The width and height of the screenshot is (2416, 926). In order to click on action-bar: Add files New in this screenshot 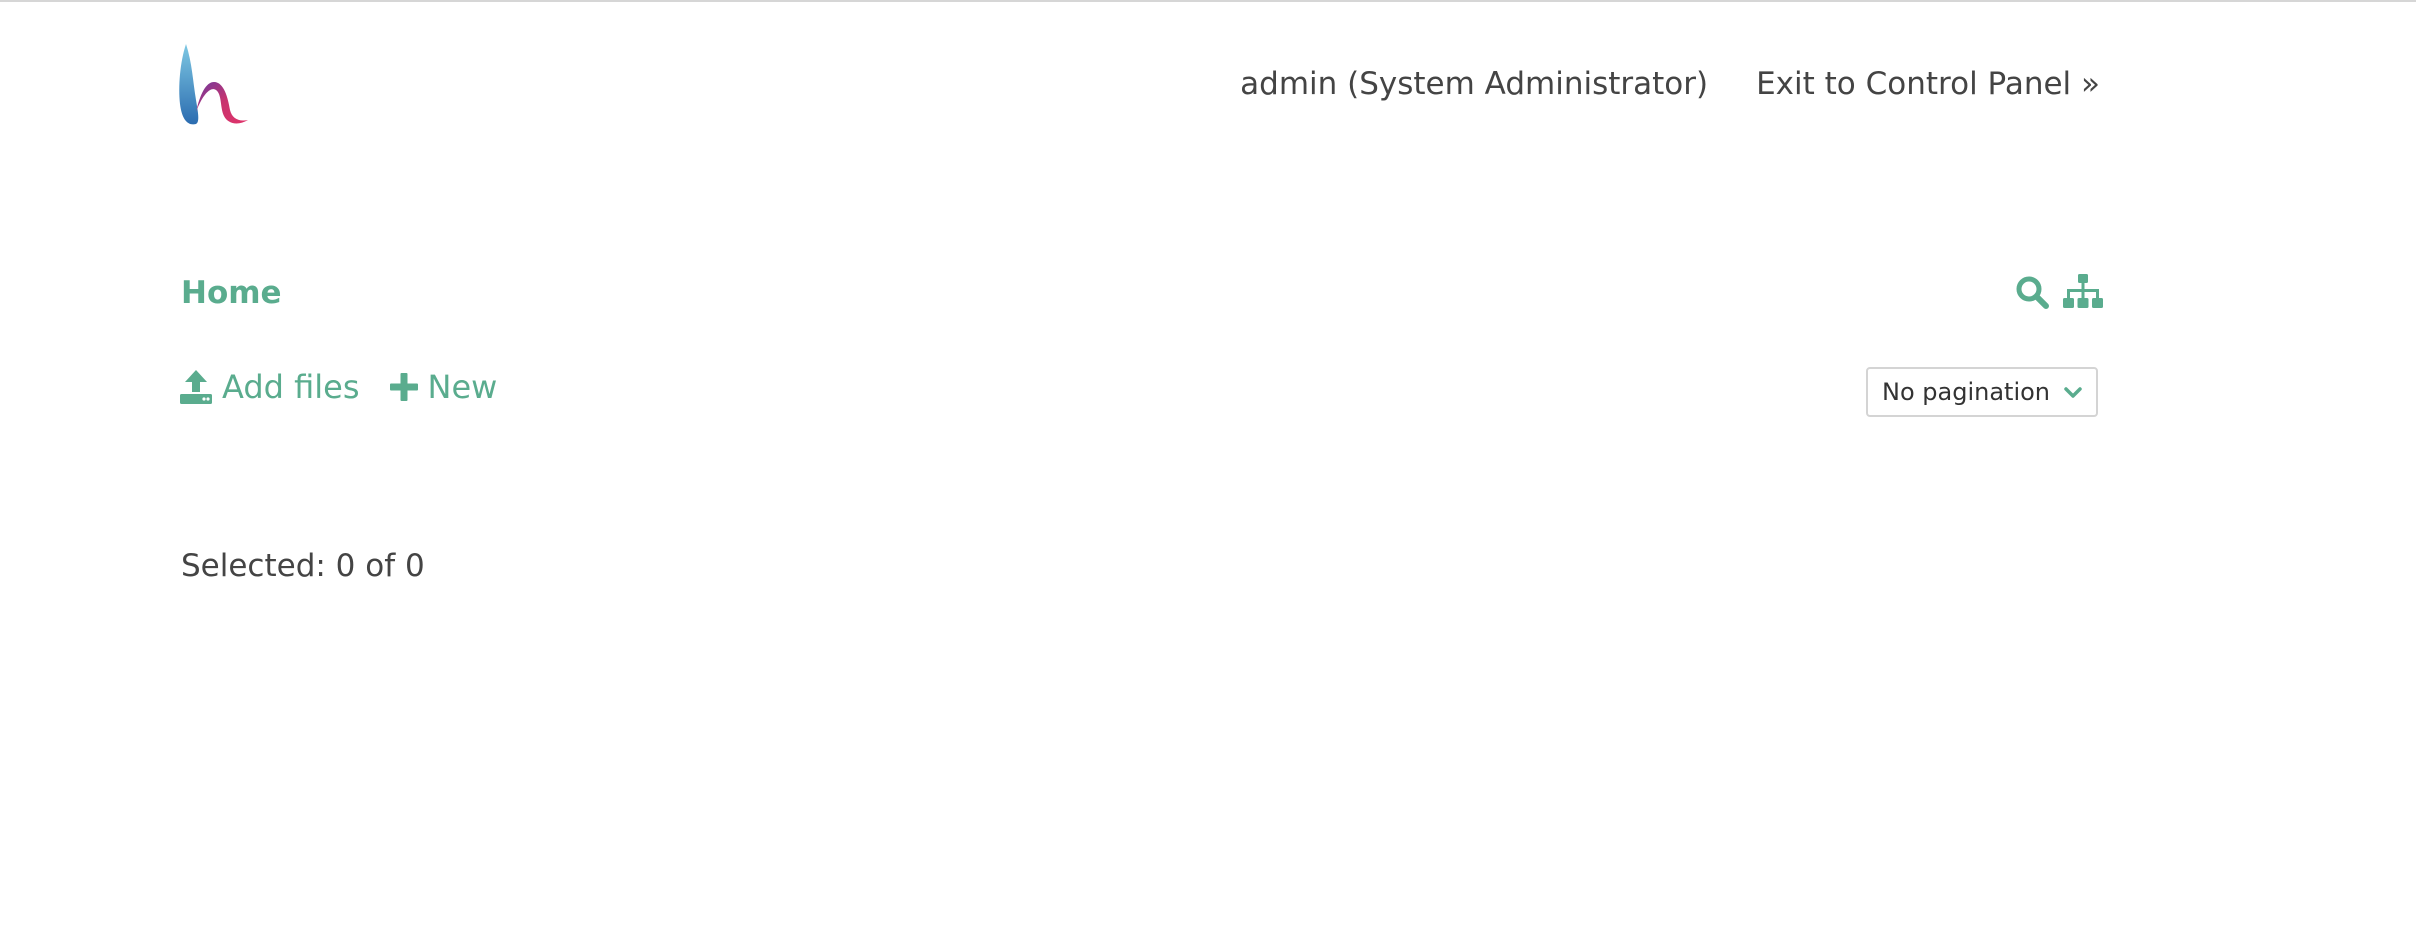, I will do `click(338, 387)`.